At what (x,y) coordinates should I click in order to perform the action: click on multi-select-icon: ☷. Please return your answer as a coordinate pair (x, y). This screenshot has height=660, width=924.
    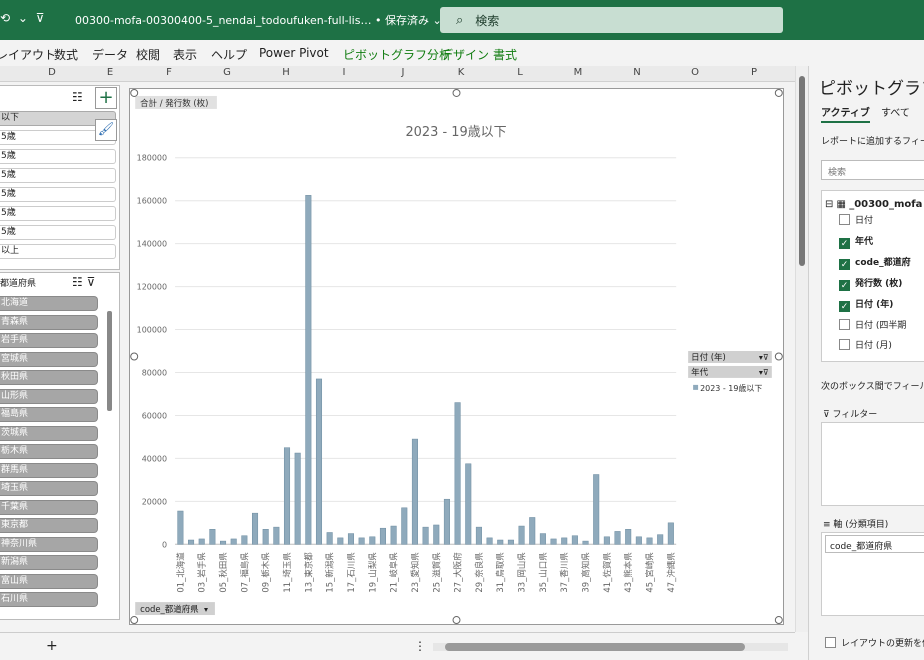
    Looking at the image, I should click on (77, 97).